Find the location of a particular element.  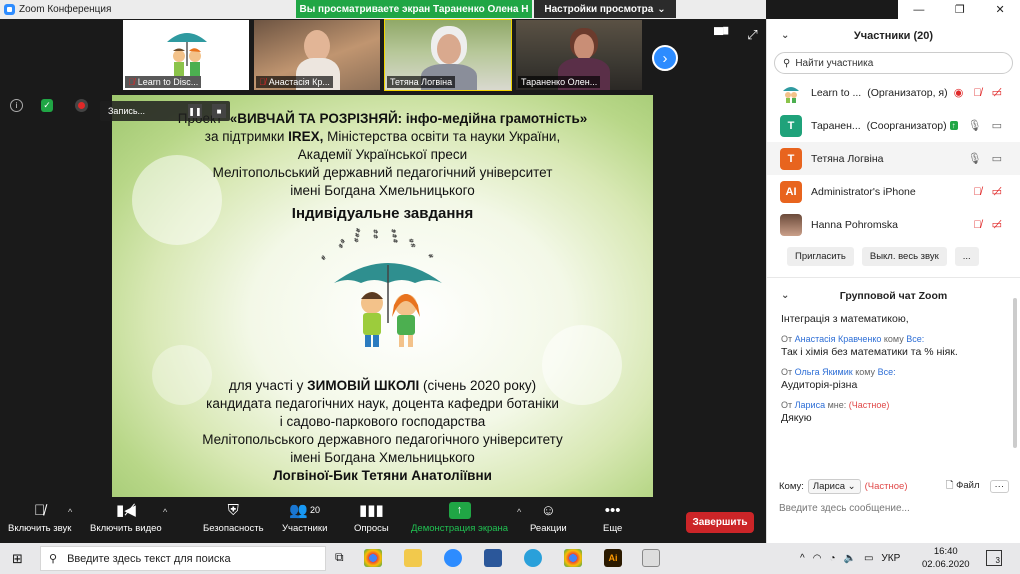

learn-logo-icon is located at coordinates (791, 94).